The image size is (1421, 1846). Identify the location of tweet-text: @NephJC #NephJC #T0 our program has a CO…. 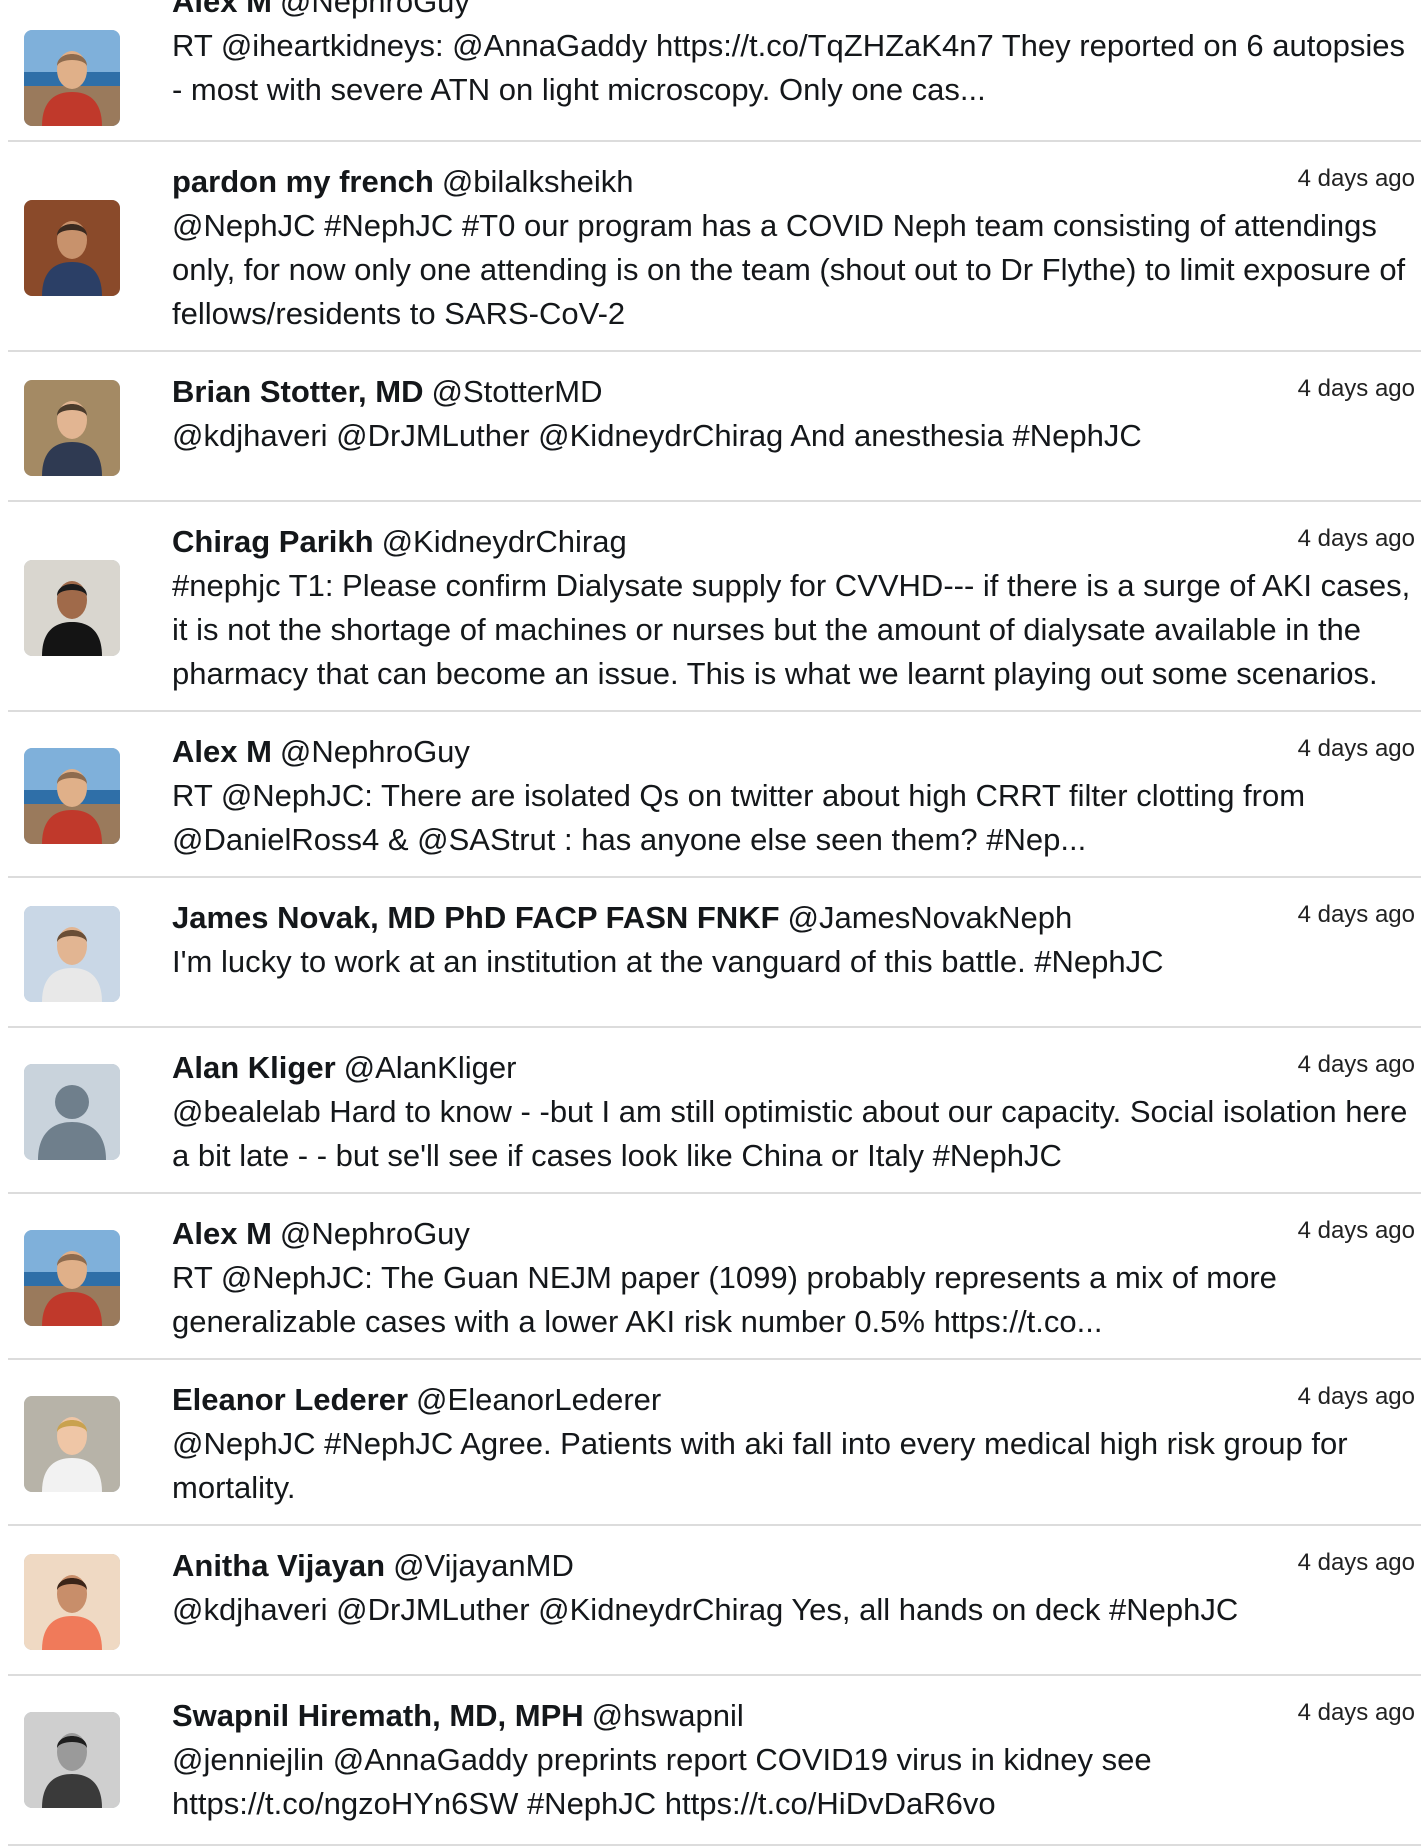
(789, 269).